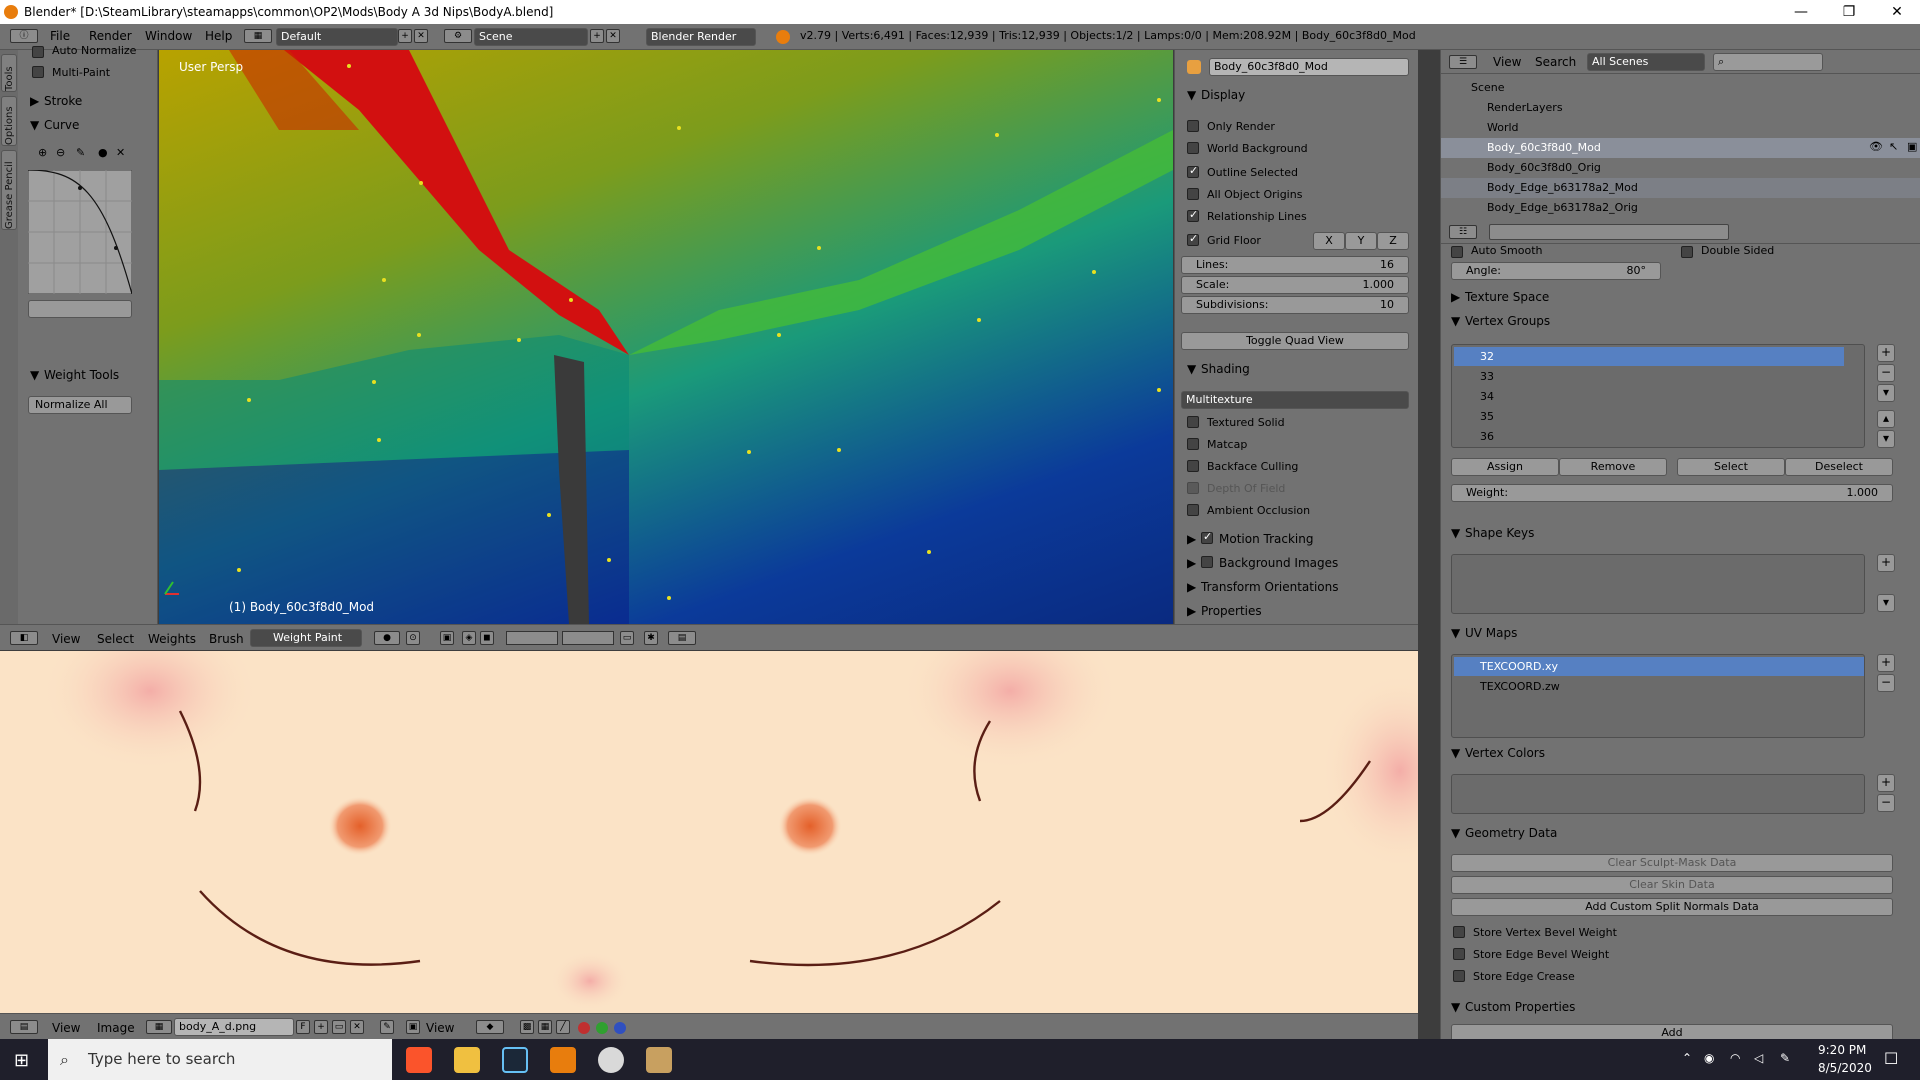 The height and width of the screenshot is (1080, 1920). Describe the element at coordinates (339, 1027) in the screenshot. I see `open-image-icon: ▭` at that location.